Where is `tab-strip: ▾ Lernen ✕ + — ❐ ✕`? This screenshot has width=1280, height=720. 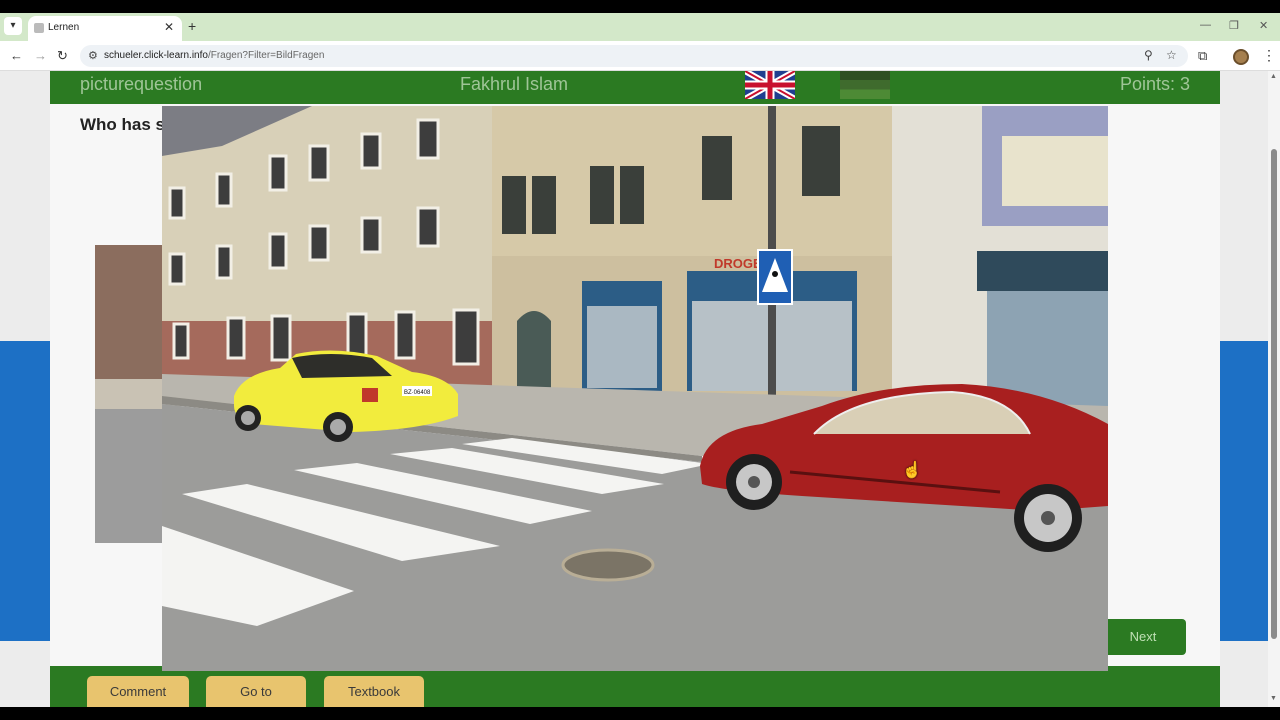
tab-strip: ▾ Lernen ✕ + — ❐ ✕ is located at coordinates (640, 27).